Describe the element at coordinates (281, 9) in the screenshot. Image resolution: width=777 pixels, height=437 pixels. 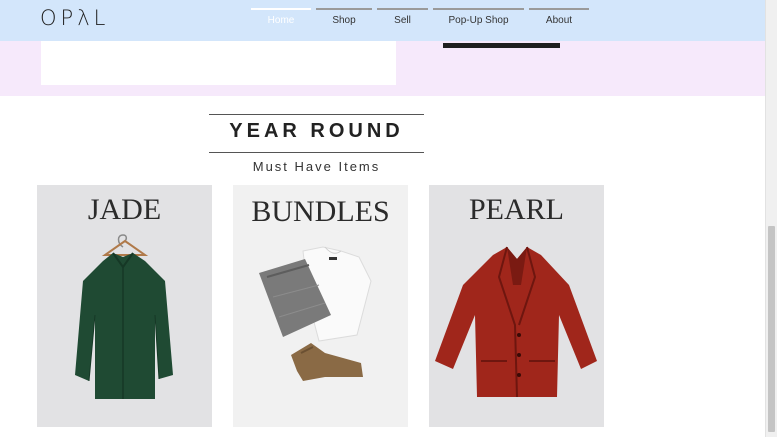
I see `nav-home-indicator` at that location.